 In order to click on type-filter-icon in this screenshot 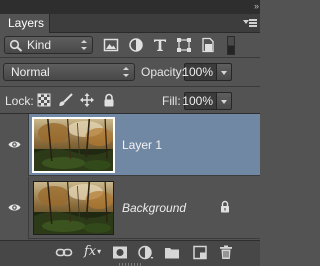, I will do `click(160, 45)`.